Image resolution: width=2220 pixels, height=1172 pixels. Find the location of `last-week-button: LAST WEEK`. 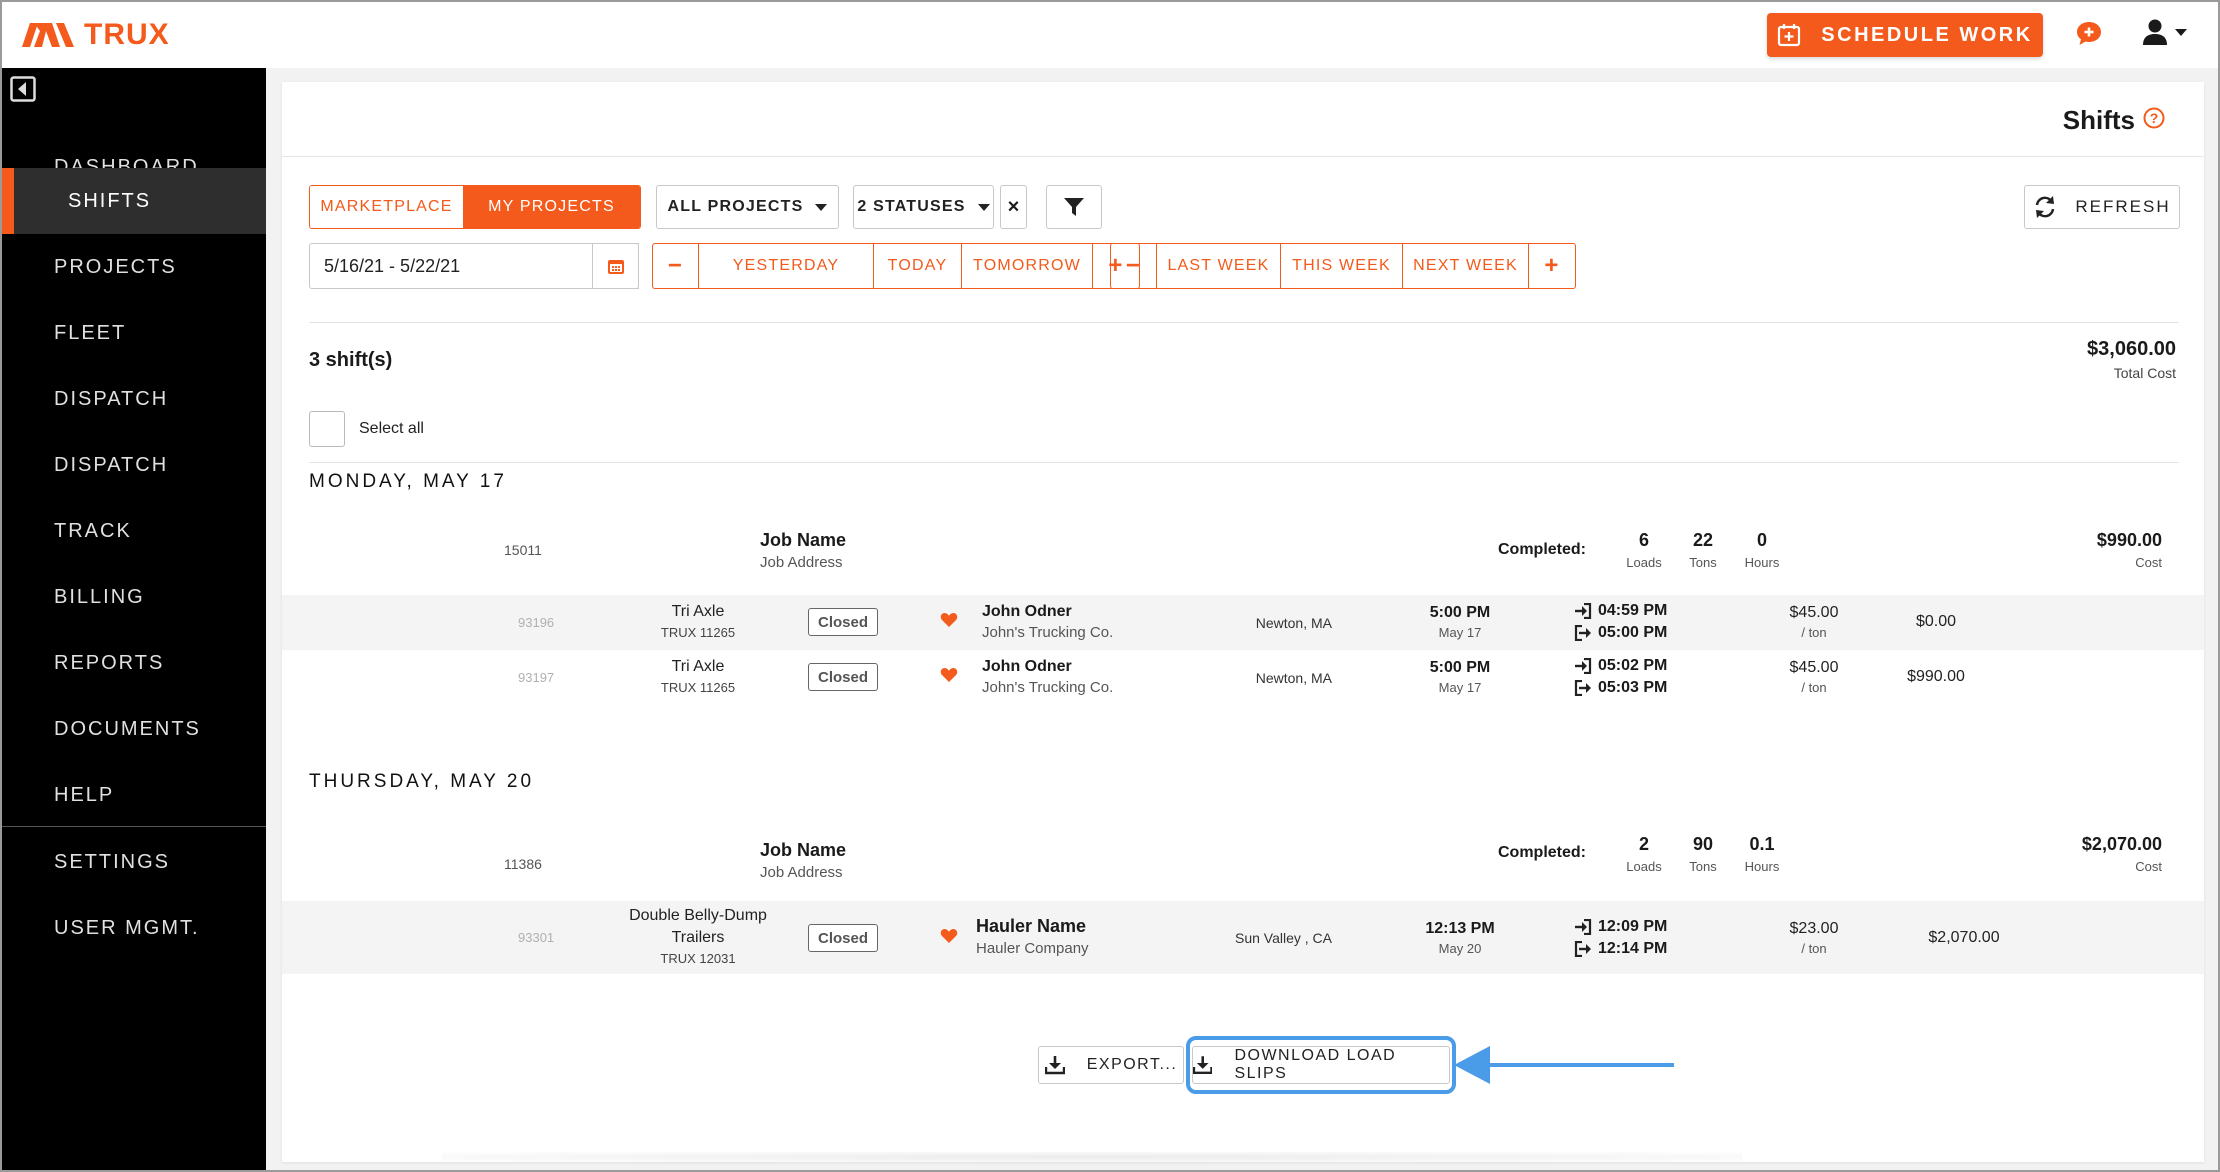

last-week-button: LAST WEEK is located at coordinates (1219, 266).